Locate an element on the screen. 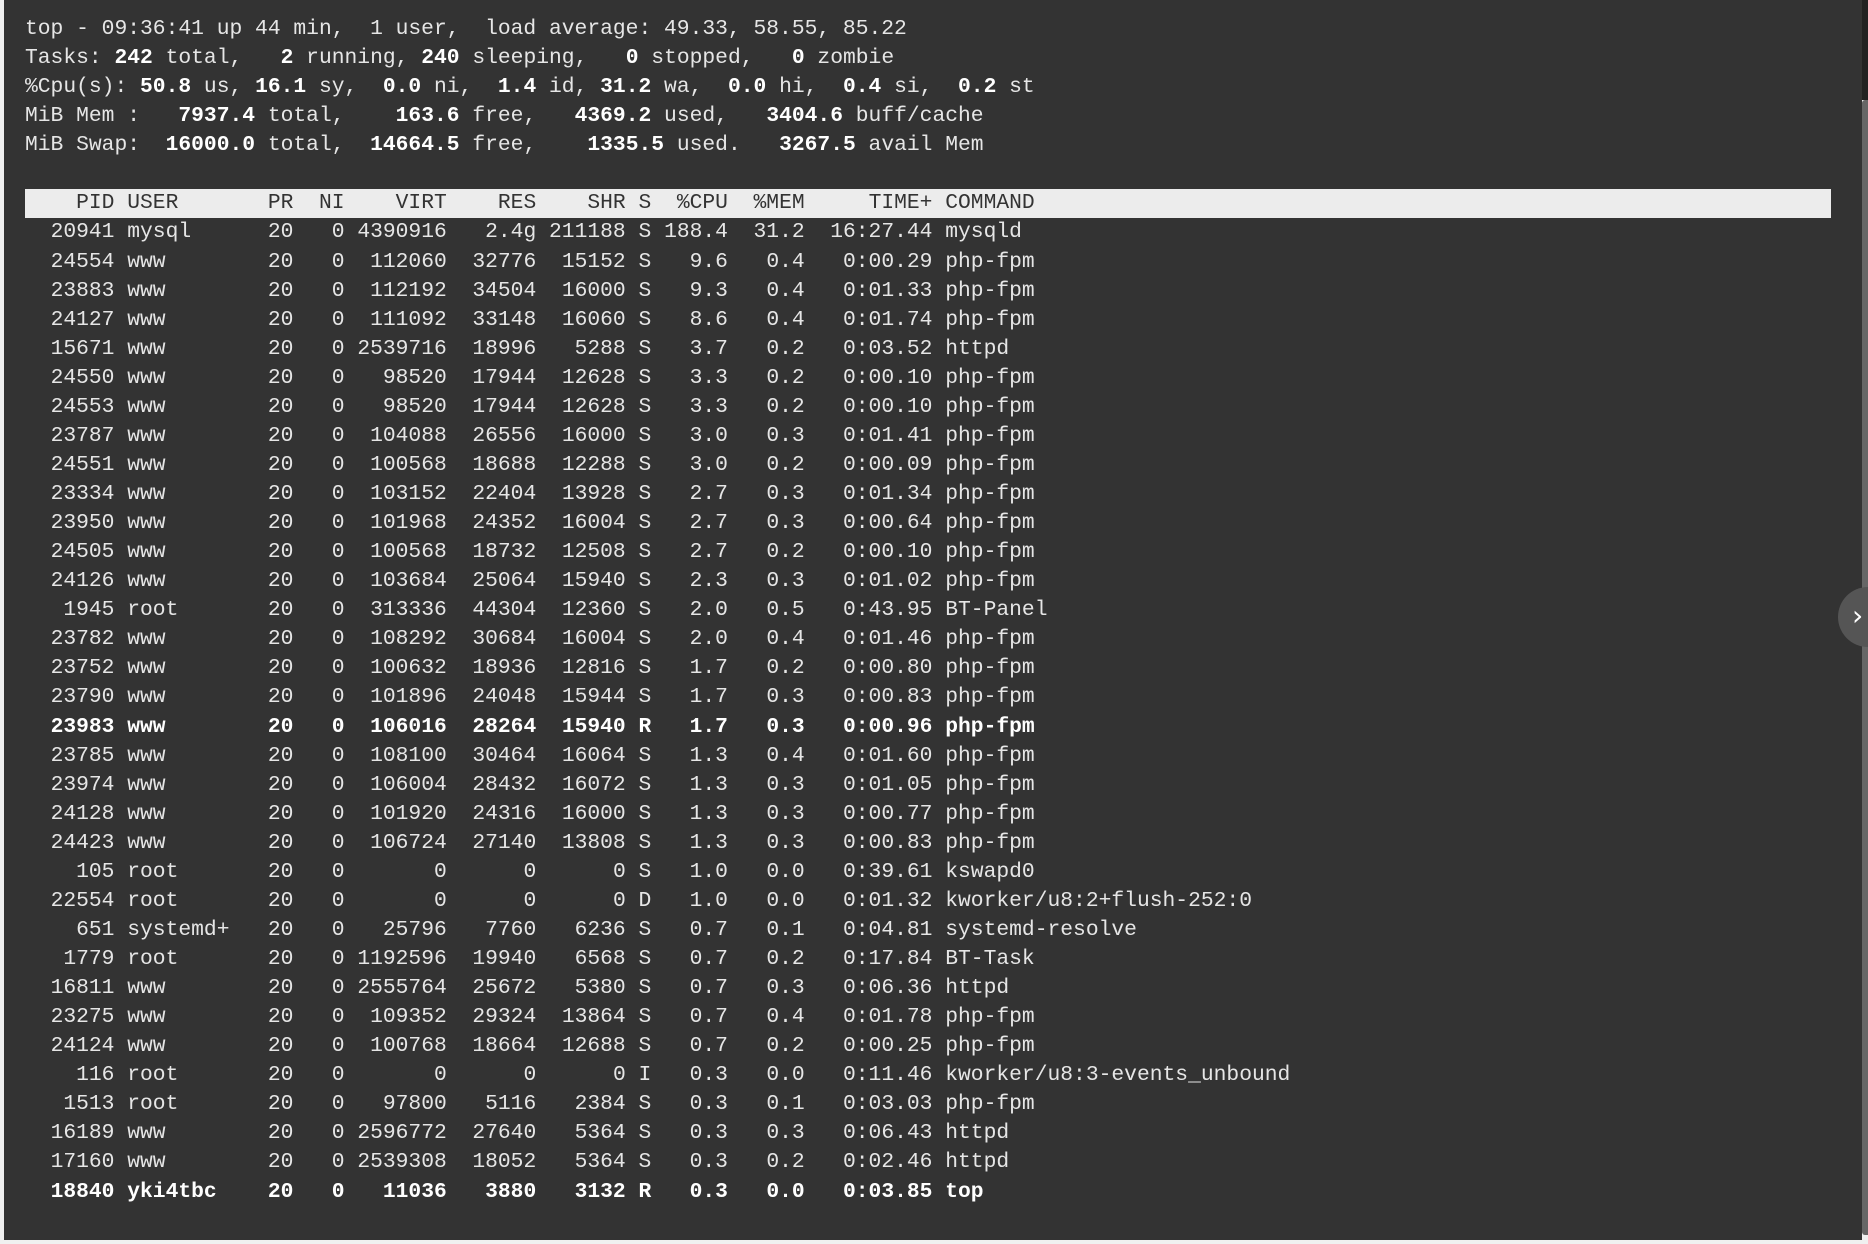  cell-mem: 0.0 is located at coordinates (785, 900).